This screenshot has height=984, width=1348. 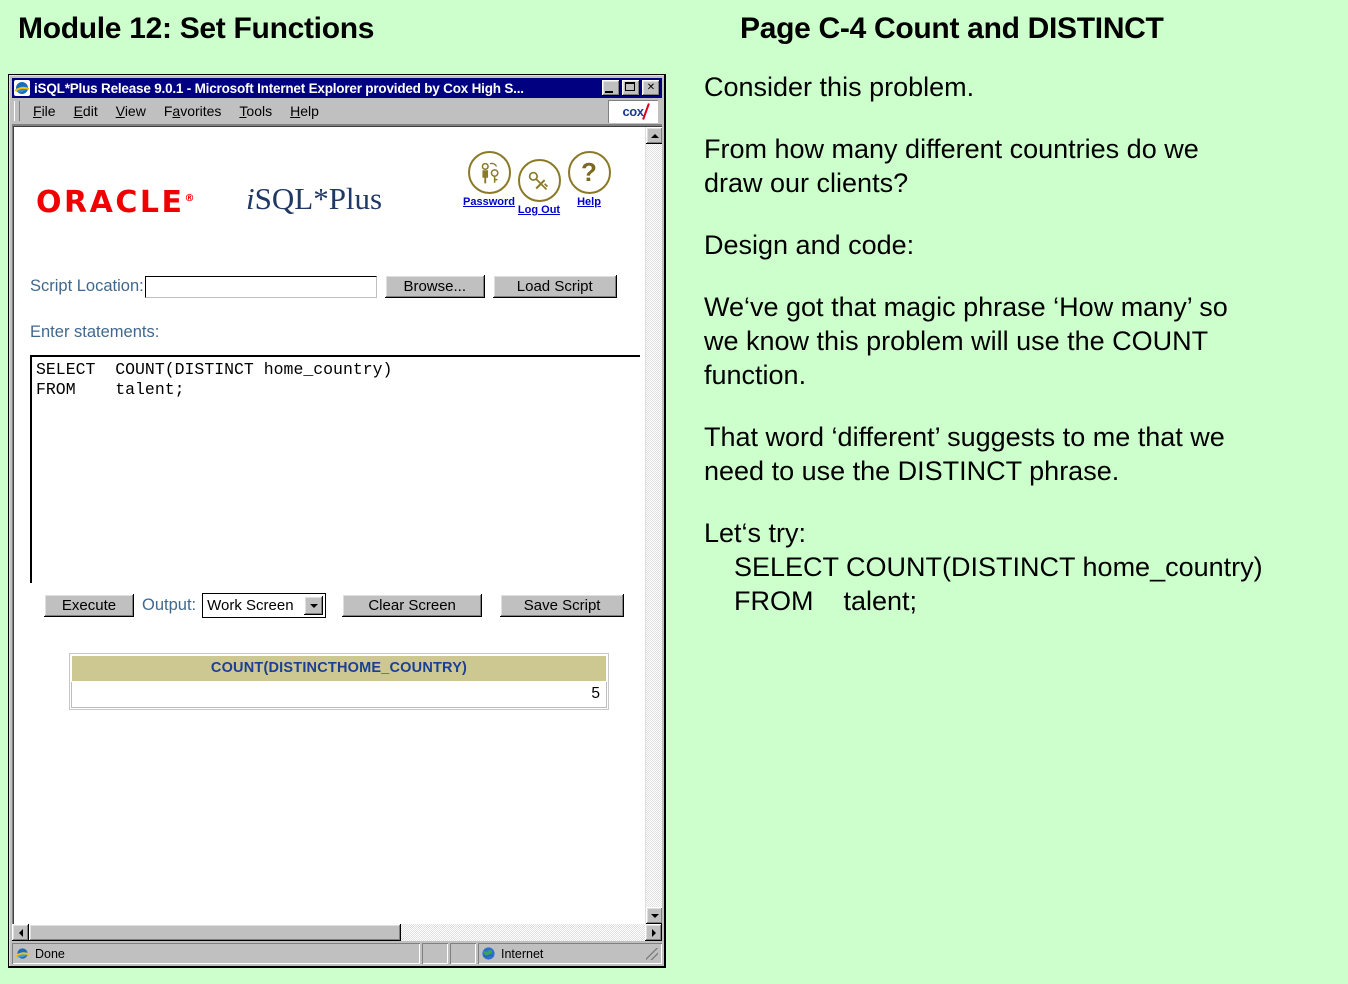 I want to click on status-zone-panel: Internet, so click(x=570, y=953).